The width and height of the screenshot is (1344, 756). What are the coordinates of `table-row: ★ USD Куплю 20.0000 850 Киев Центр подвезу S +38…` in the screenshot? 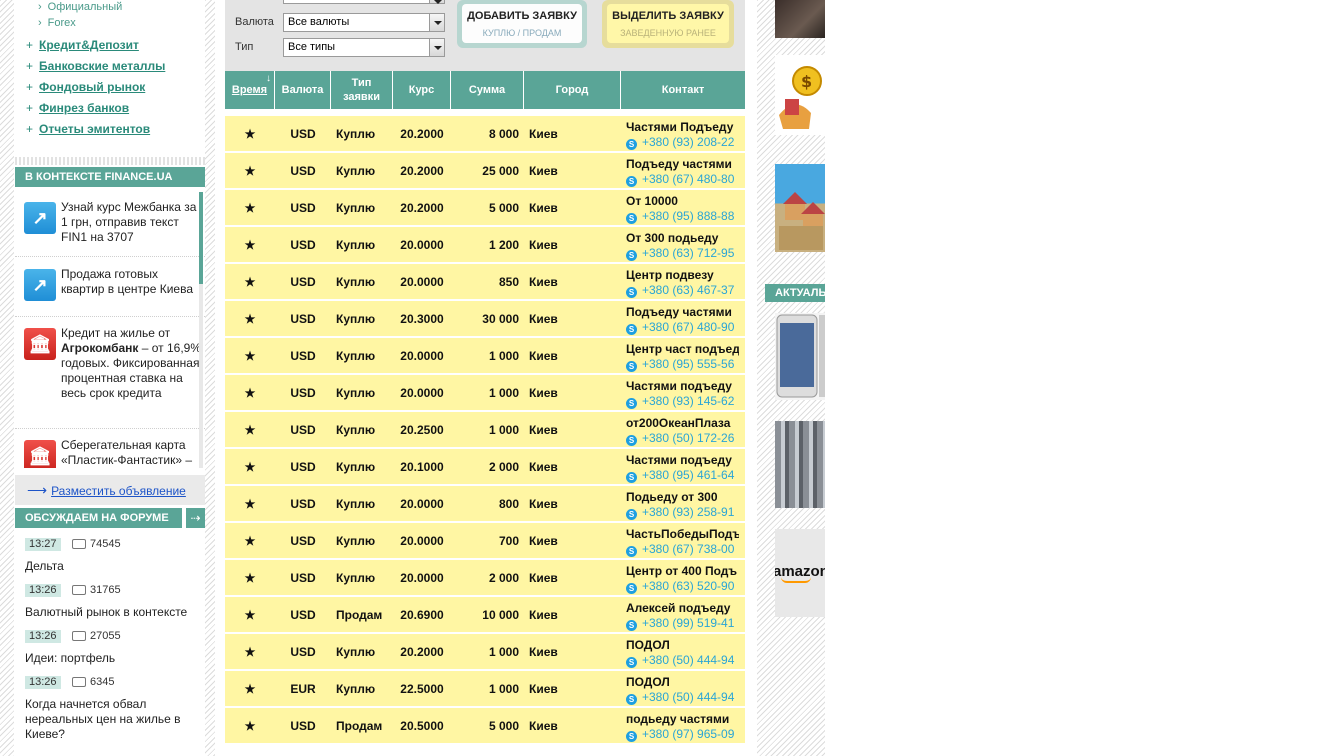 It's located at (485, 282).